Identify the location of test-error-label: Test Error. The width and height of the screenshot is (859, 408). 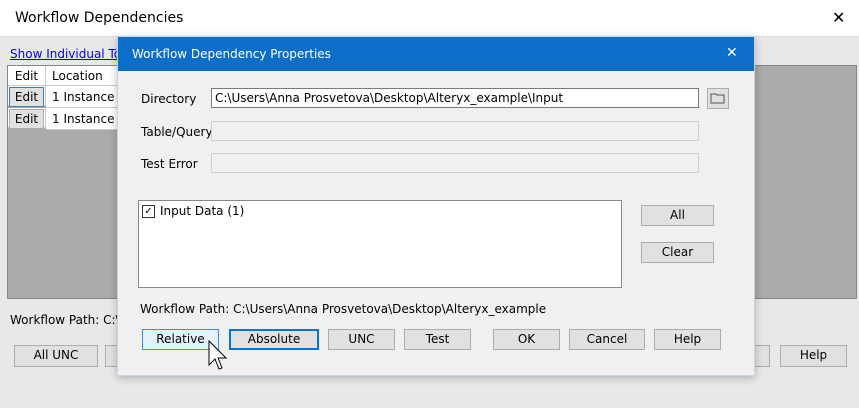
(169, 164).